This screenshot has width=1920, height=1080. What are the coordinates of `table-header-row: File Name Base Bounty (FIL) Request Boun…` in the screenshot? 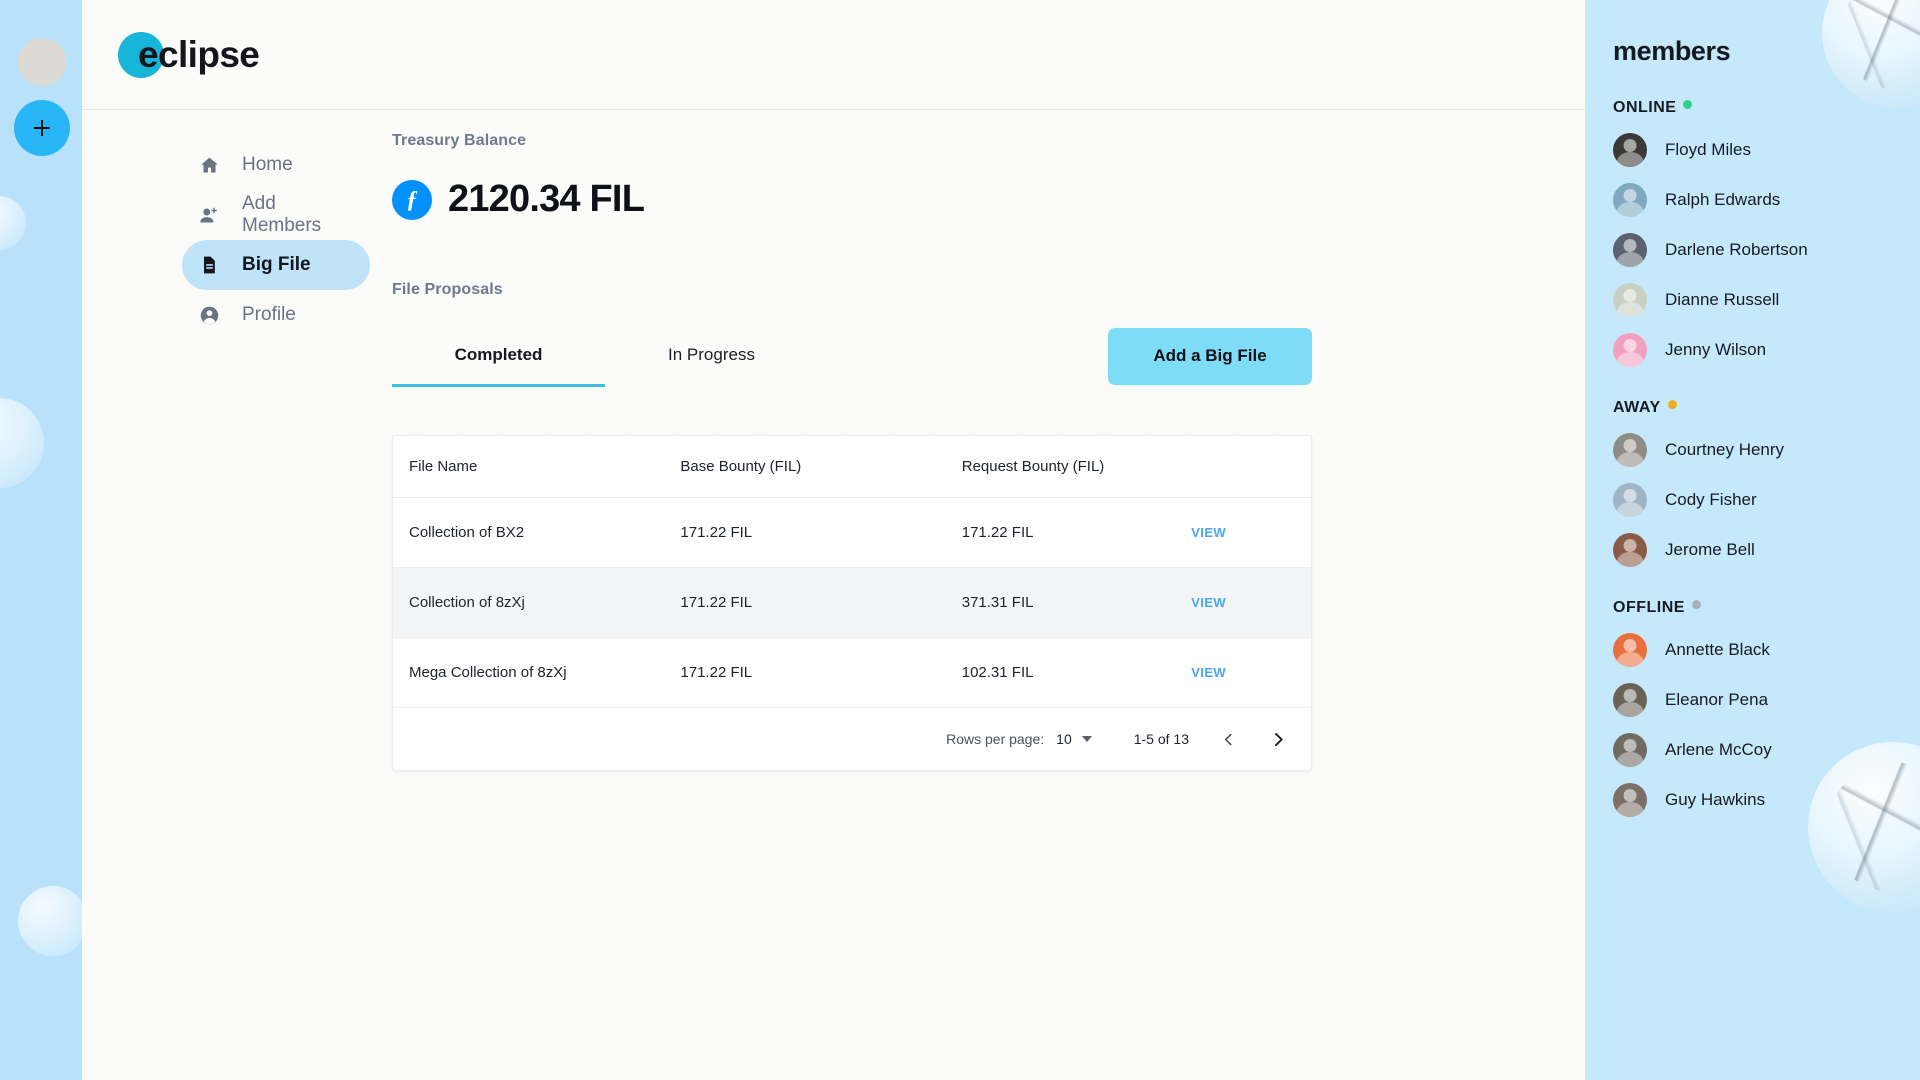 It's located at (852, 467).